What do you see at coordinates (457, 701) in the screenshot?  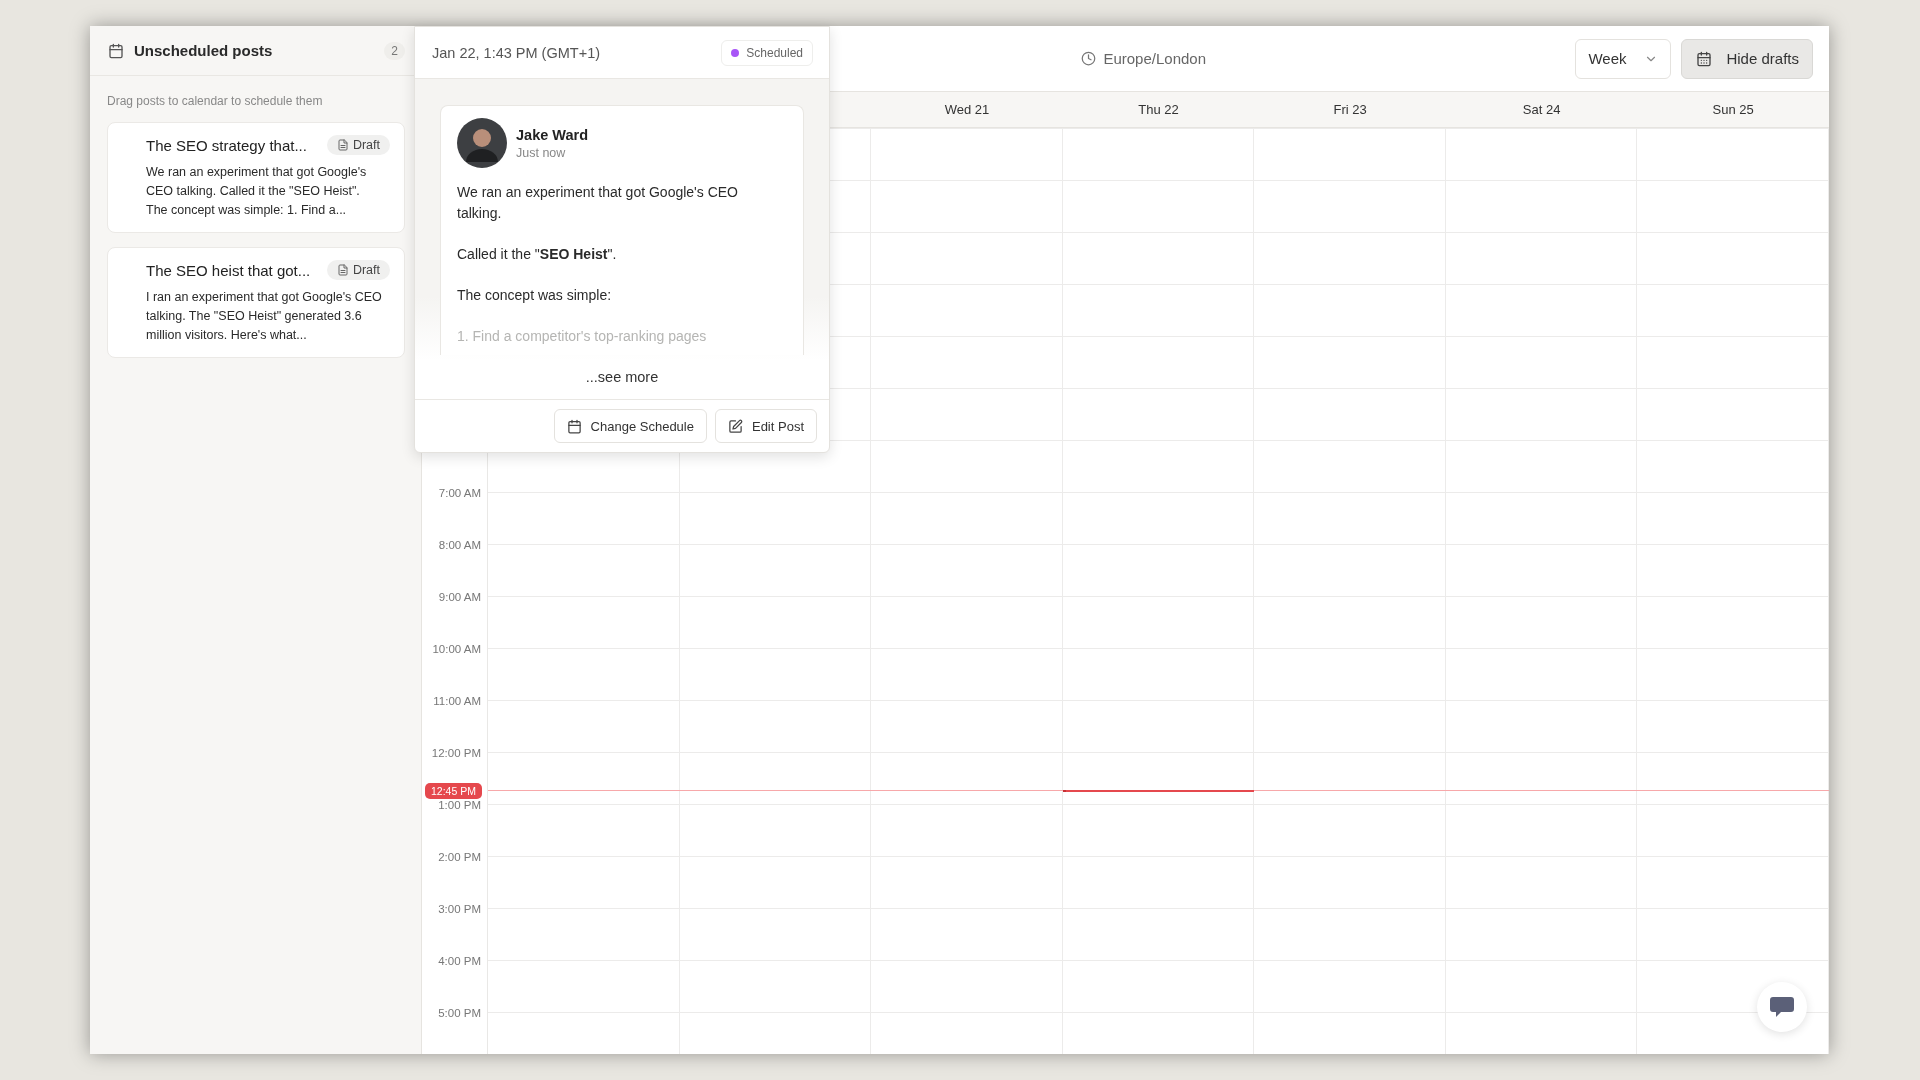 I see `time-label: 11:00 AM` at bounding box center [457, 701].